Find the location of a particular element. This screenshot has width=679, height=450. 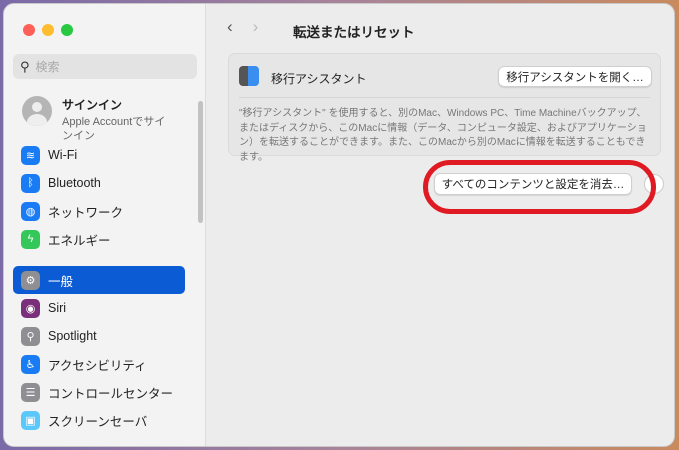

page-title: 転送またはリセット is located at coordinates (354, 32).